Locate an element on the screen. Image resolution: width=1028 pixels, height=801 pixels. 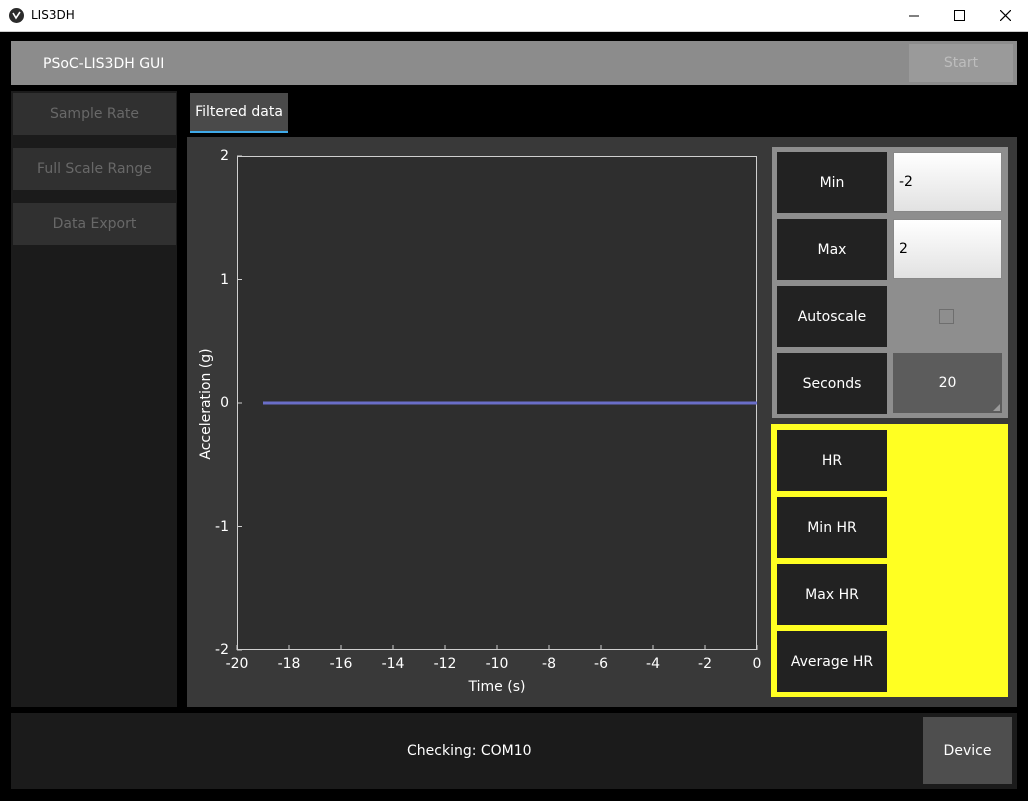
x-tick-label: -6 is located at coordinates (601, 664).